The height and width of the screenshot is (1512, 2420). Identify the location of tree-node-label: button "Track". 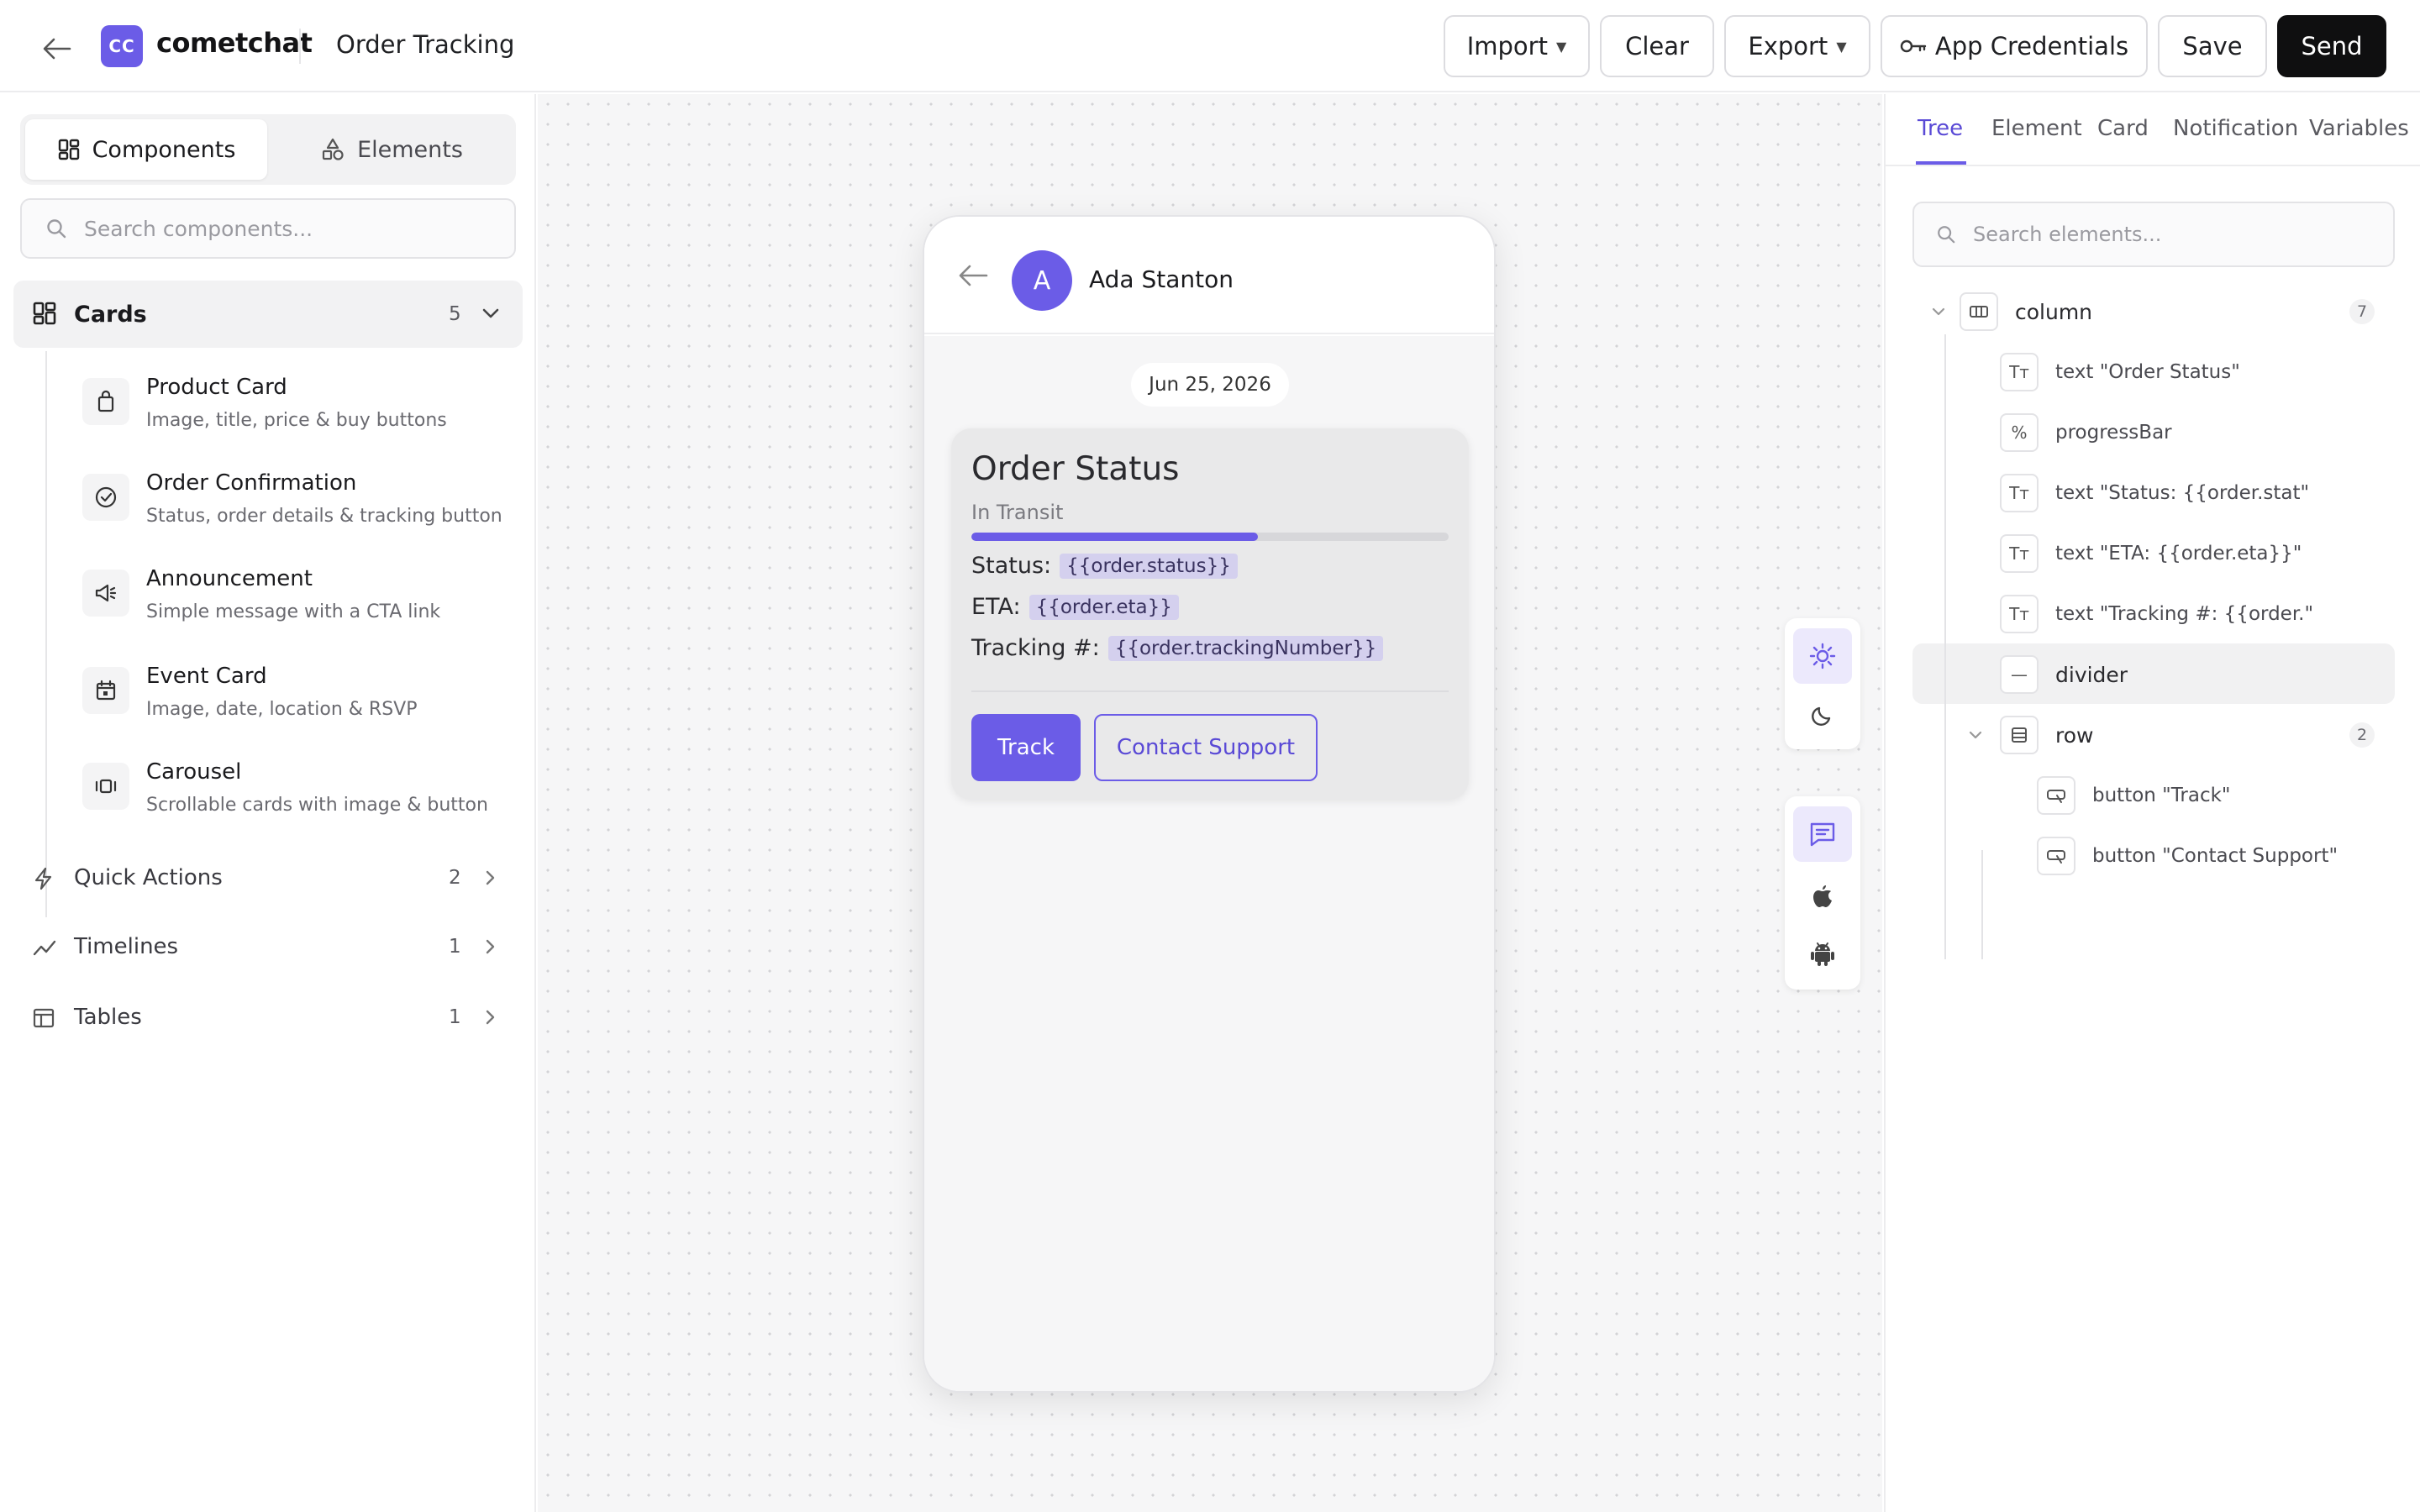
(2161, 795).